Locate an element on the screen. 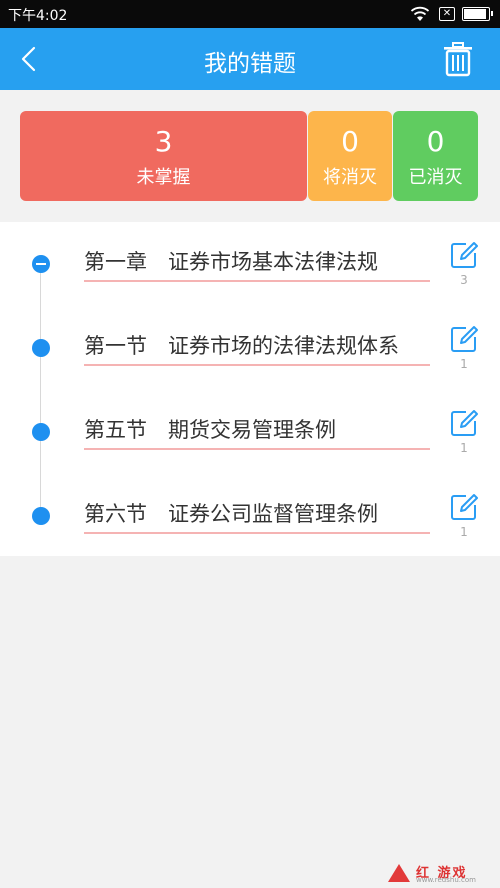 Image resolution: width=500 pixels, height=888 pixels. watermark-url: www.redshu.com is located at coordinates (446, 880).